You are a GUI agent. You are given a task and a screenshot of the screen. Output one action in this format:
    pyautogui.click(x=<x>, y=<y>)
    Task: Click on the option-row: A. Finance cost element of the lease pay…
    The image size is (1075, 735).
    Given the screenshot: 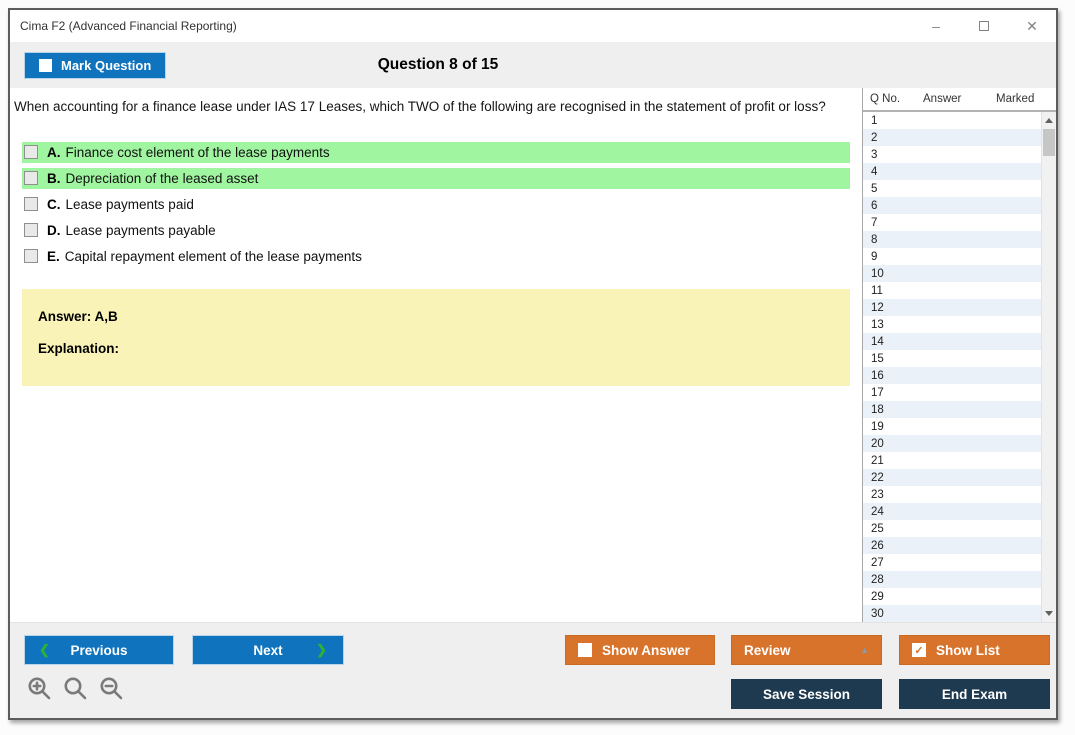 What is the action you would take?
    pyautogui.click(x=436, y=152)
    